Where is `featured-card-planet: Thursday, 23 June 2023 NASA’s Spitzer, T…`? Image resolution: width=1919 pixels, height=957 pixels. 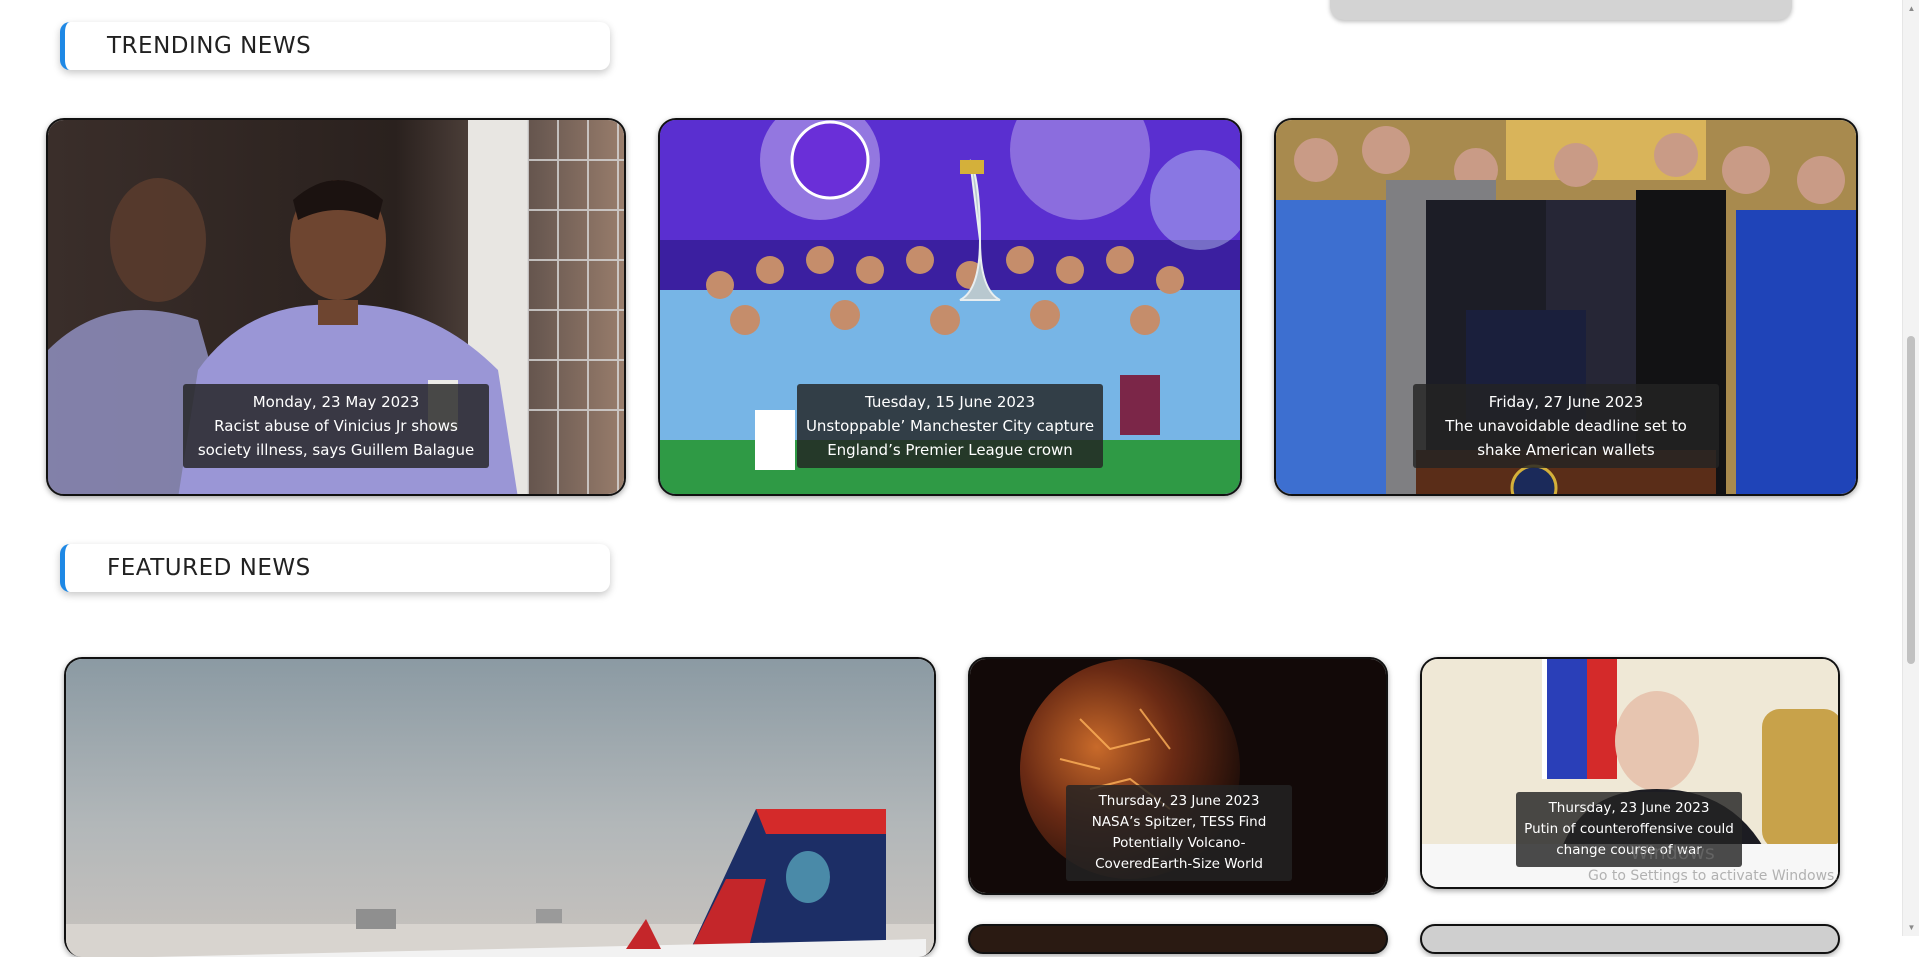
featured-card-planet: Thursday, 23 June 2023 NASA’s Spitzer, T… is located at coordinates (1178, 776).